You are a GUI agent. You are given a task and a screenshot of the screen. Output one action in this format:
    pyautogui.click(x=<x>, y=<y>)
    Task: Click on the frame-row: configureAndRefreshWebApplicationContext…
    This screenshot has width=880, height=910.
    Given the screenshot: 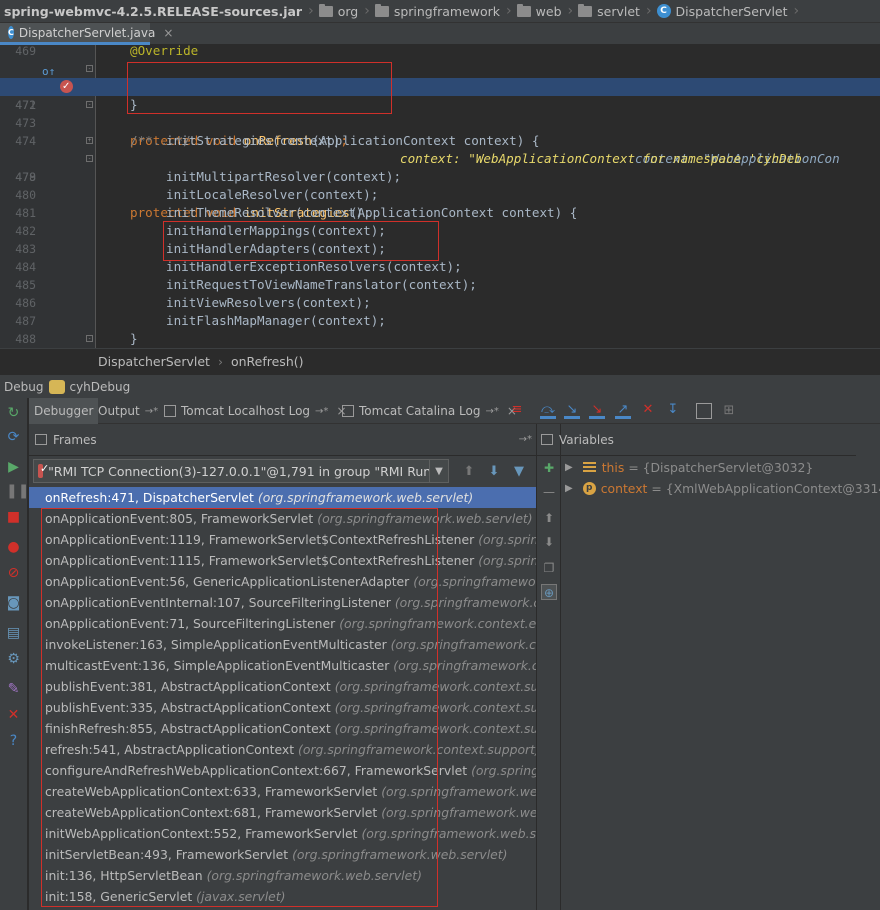 What is the action you would take?
    pyautogui.click(x=282, y=770)
    